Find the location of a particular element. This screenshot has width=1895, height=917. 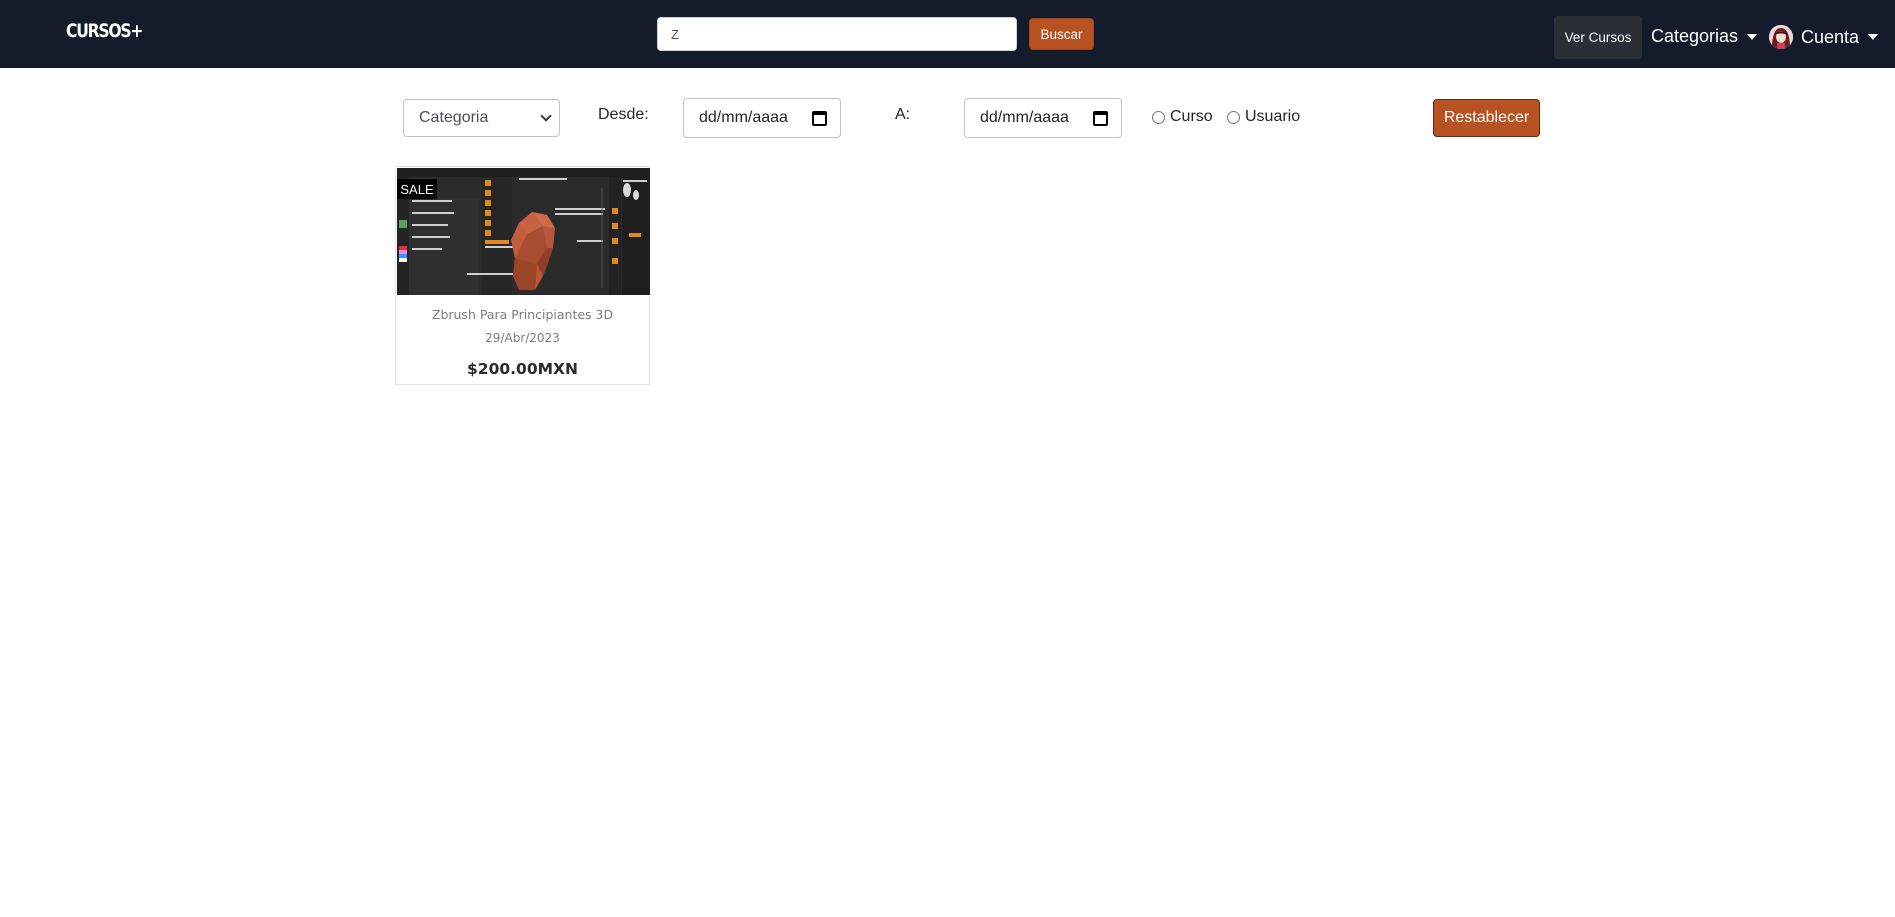

sale-badge: SALE is located at coordinates (417, 189).